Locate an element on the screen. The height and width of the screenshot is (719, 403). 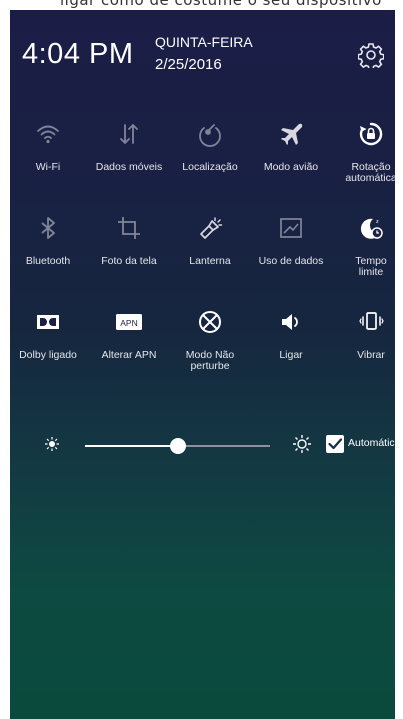
apn-icon-text: APN is located at coordinates (128, 323).